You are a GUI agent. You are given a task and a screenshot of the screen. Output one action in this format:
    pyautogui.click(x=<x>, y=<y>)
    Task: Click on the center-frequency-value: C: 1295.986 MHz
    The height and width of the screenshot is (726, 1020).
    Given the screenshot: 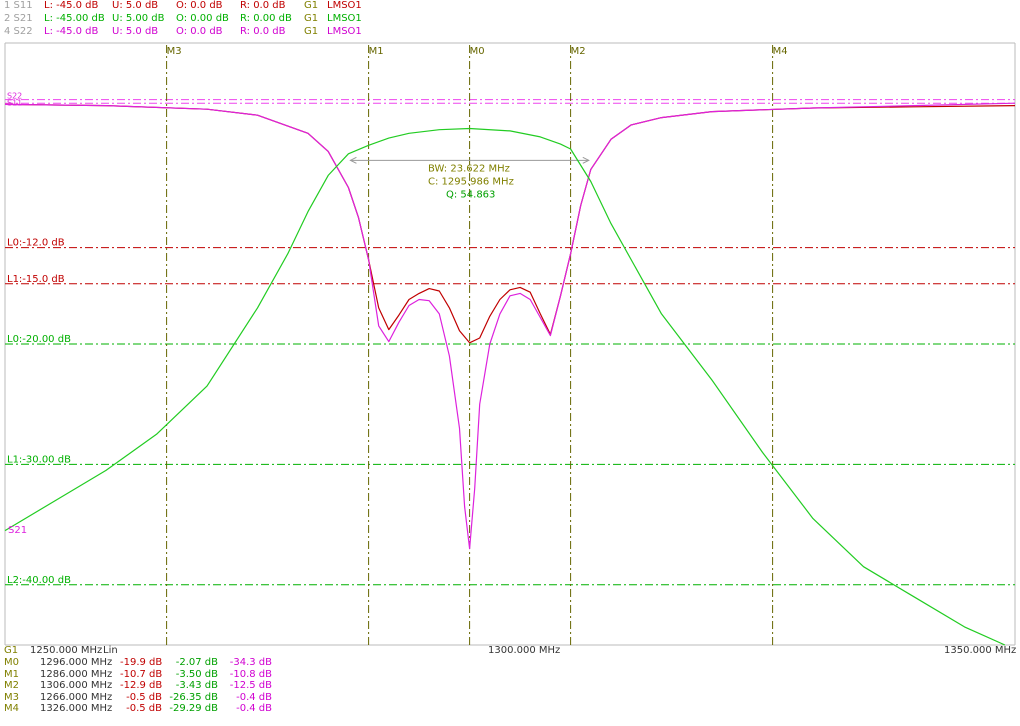 What is the action you would take?
    pyautogui.click(x=471, y=181)
    